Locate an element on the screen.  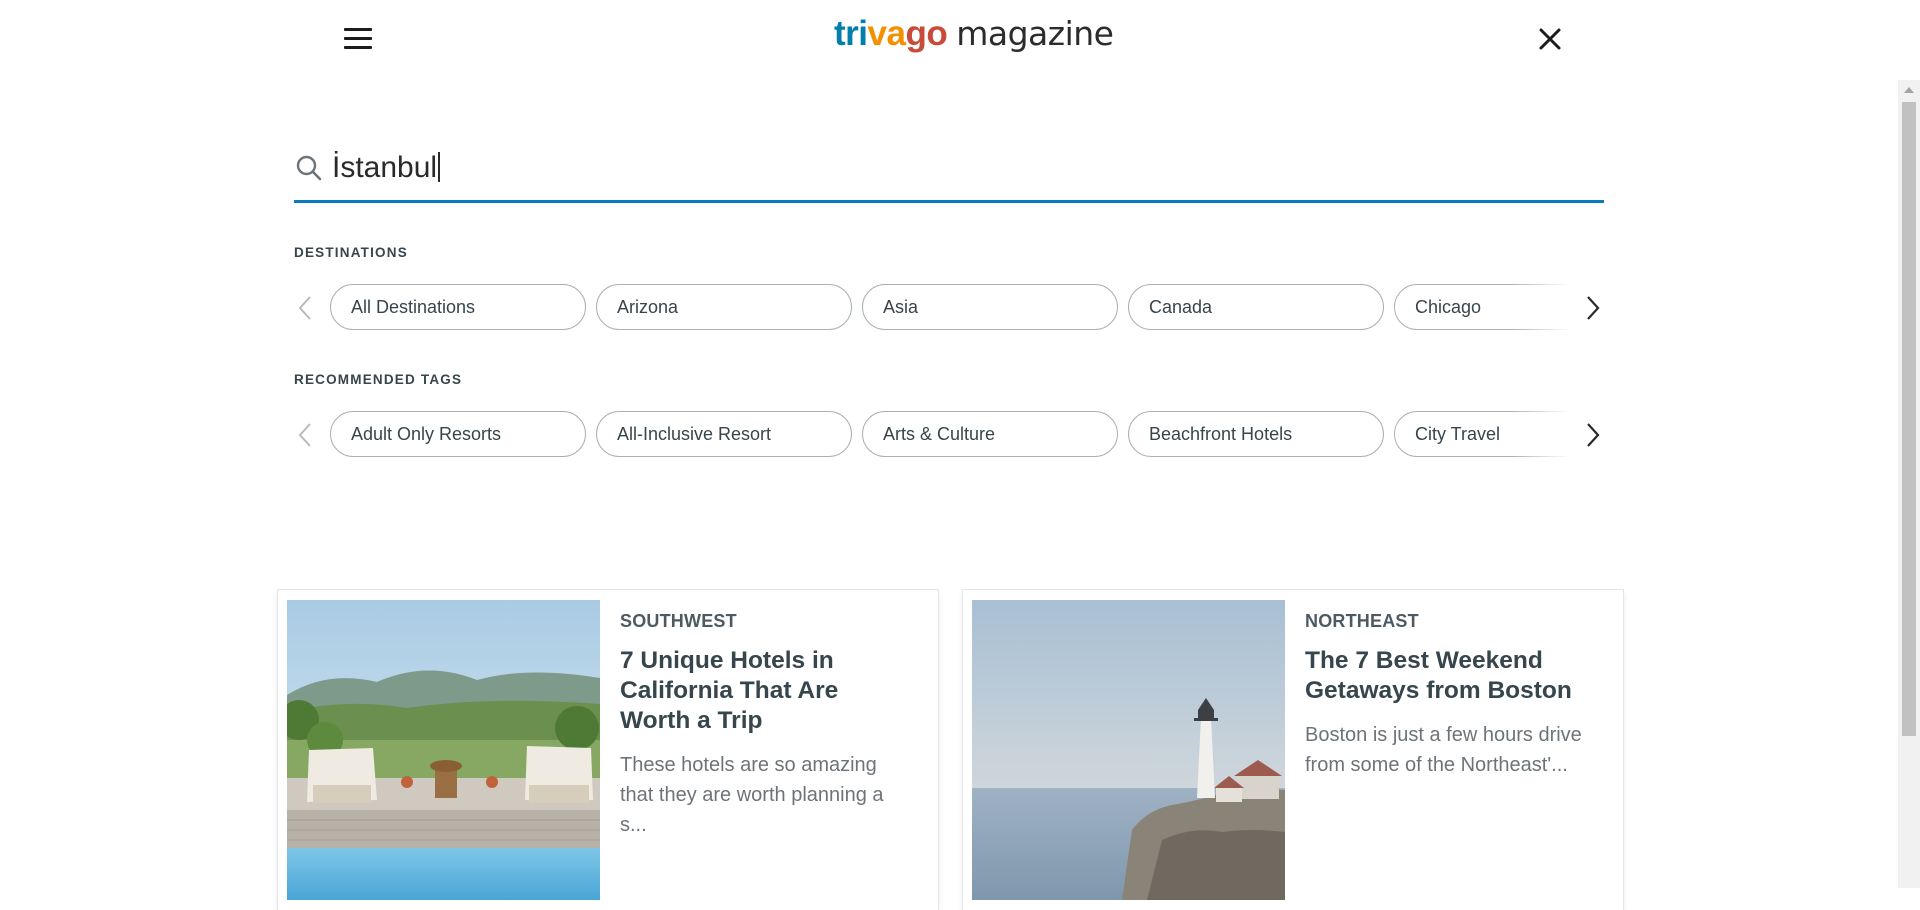
tag-chip: Adult Only Resorts is located at coordinates (458, 434).